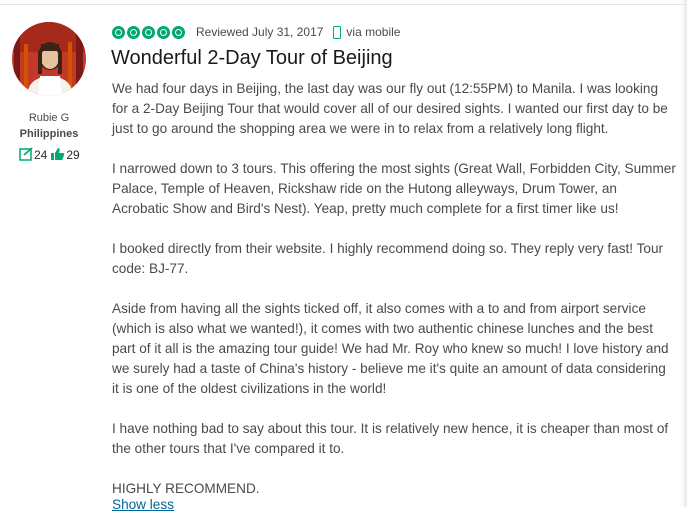 This screenshot has width=687, height=519. I want to click on reviewer-location: Philippines, so click(49, 134).